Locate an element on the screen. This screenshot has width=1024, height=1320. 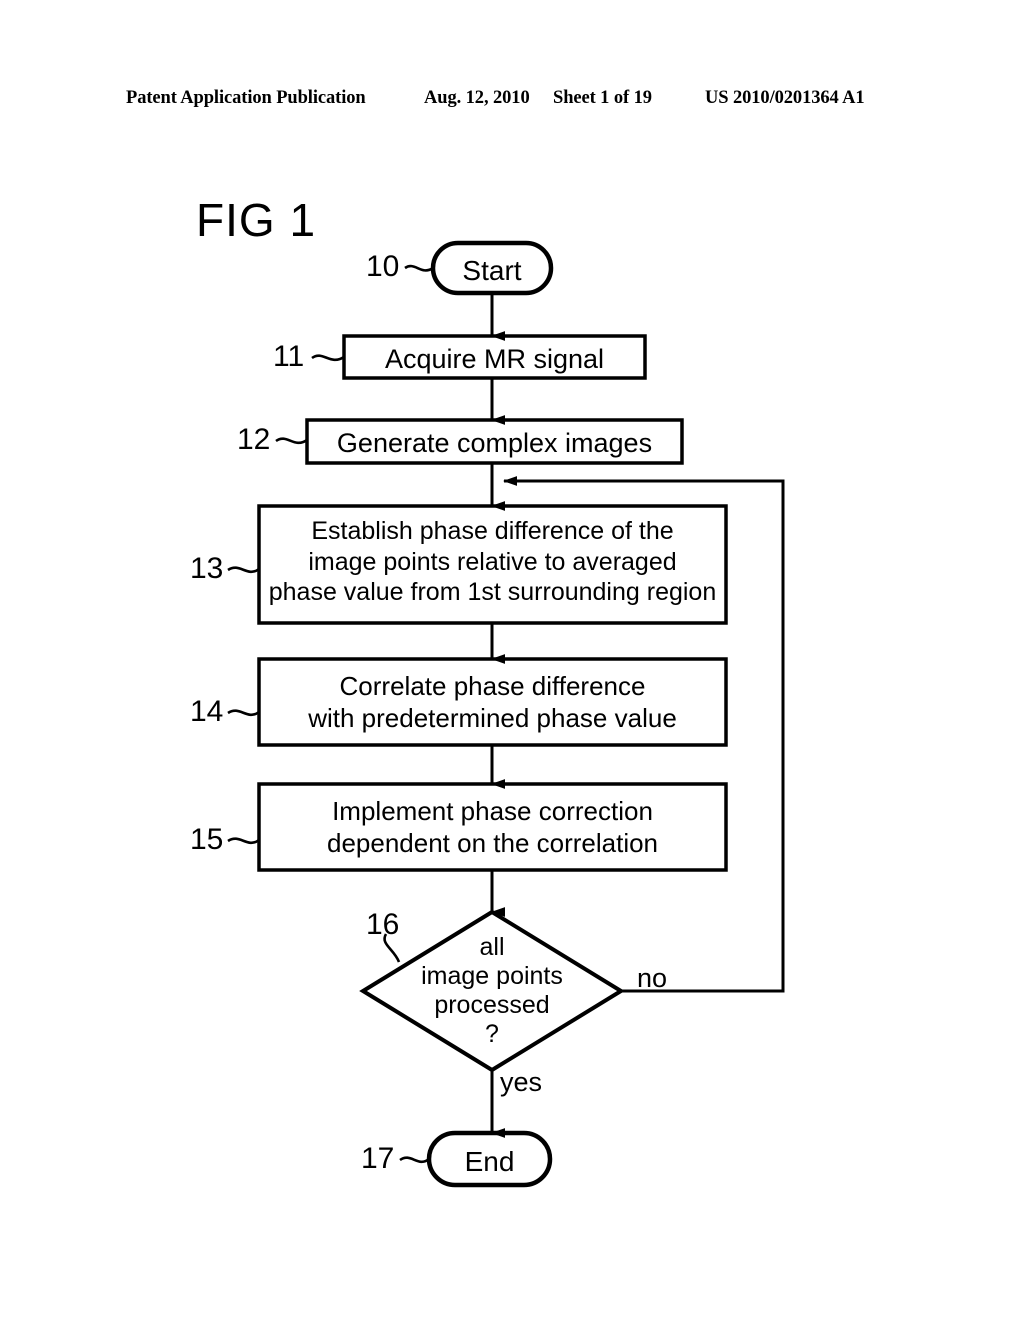
edge-label-yes: yes is located at coordinates (521, 1082).